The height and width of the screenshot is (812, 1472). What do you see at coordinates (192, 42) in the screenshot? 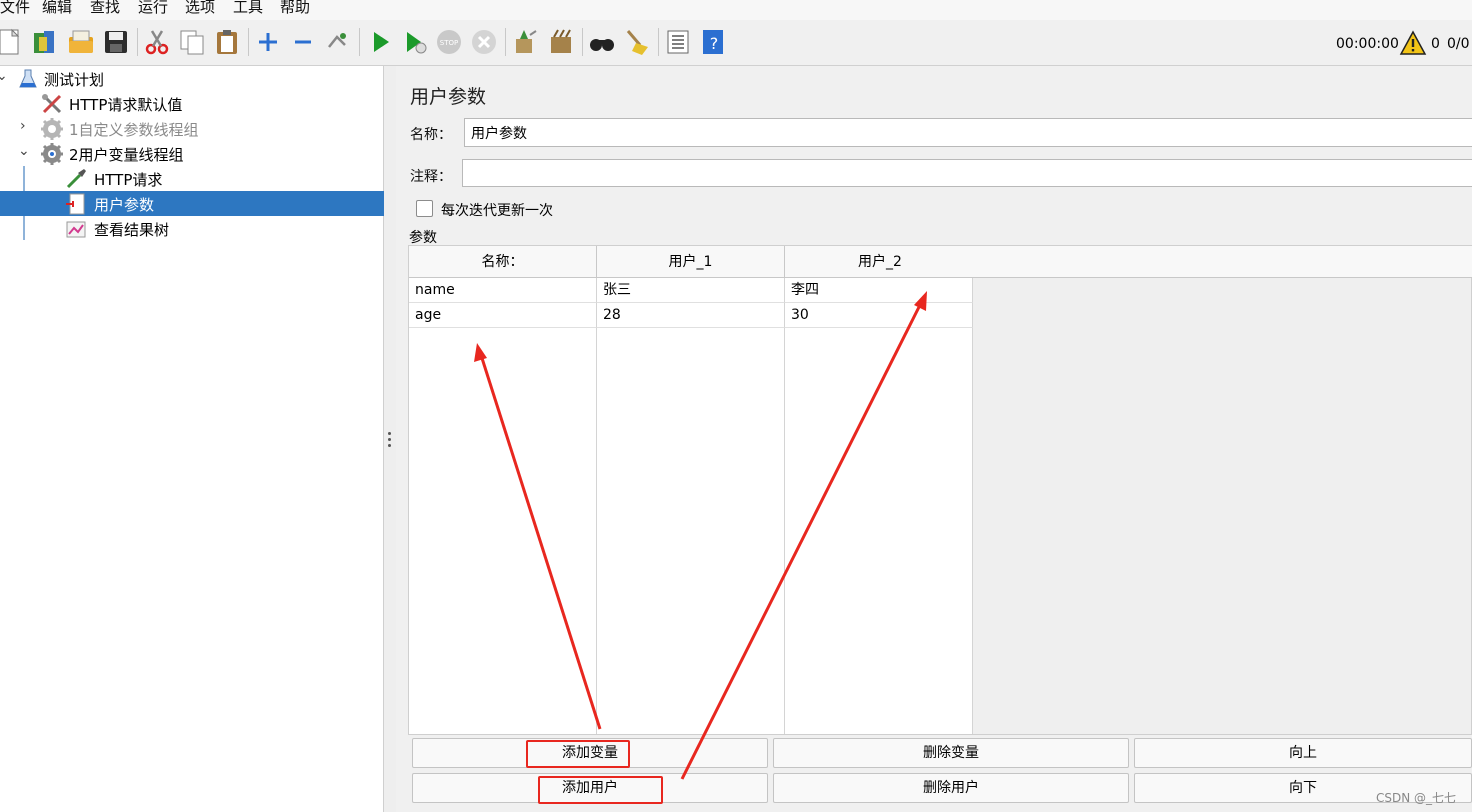
I see `copy-icon` at bounding box center [192, 42].